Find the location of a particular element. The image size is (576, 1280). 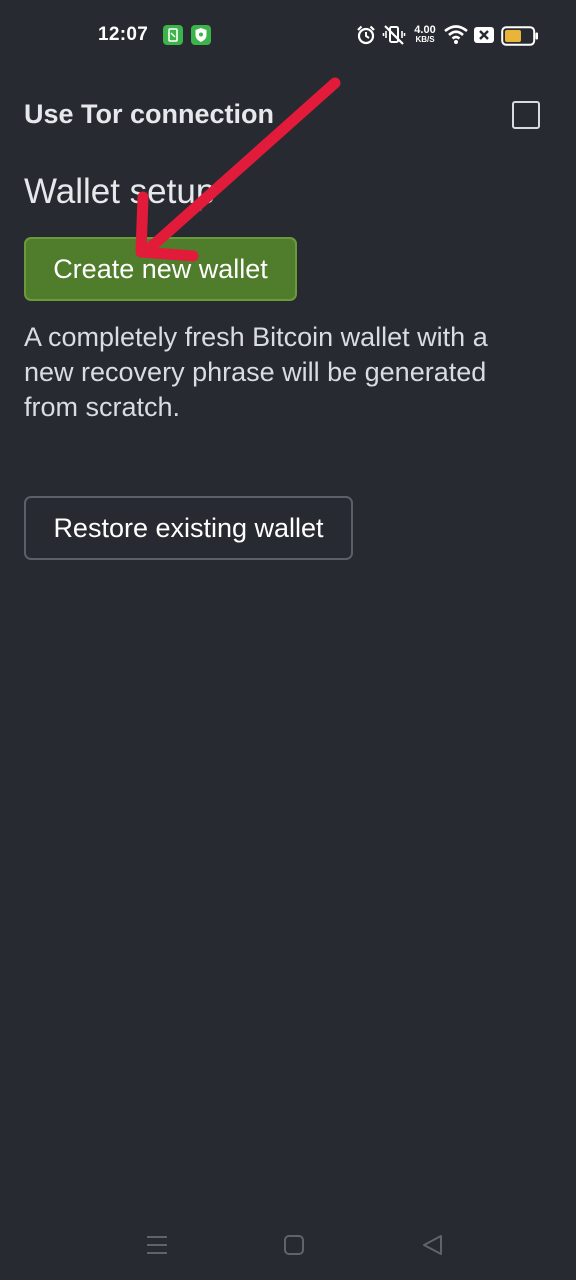

vibrate-off-icon is located at coordinates (394, 35).